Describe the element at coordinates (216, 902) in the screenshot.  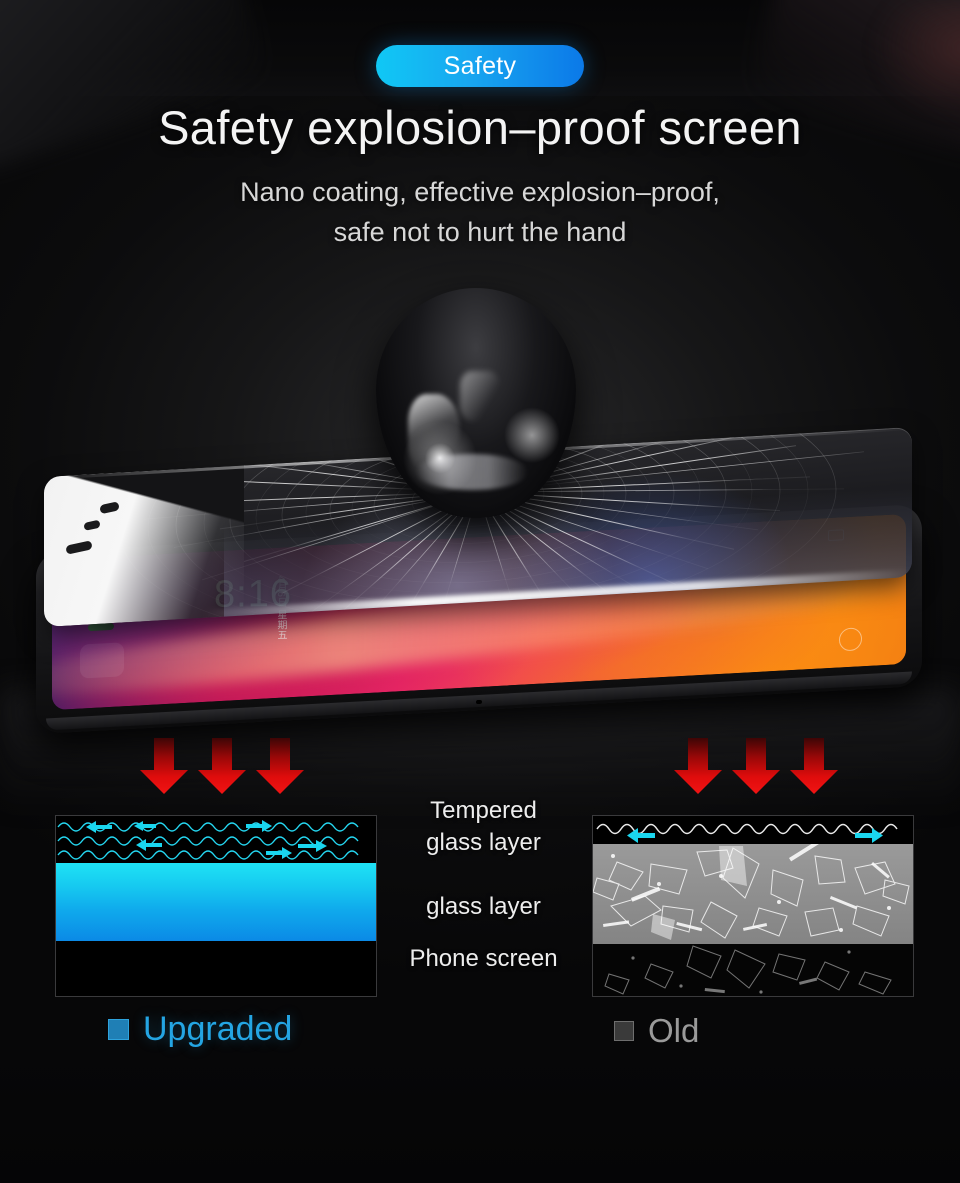
I see `upgraded-glass-layer` at that location.